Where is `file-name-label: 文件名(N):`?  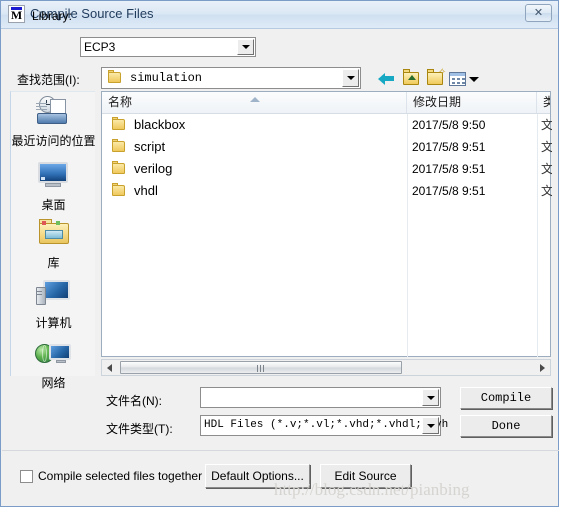 file-name-label: 文件名(N): is located at coordinates (134, 401).